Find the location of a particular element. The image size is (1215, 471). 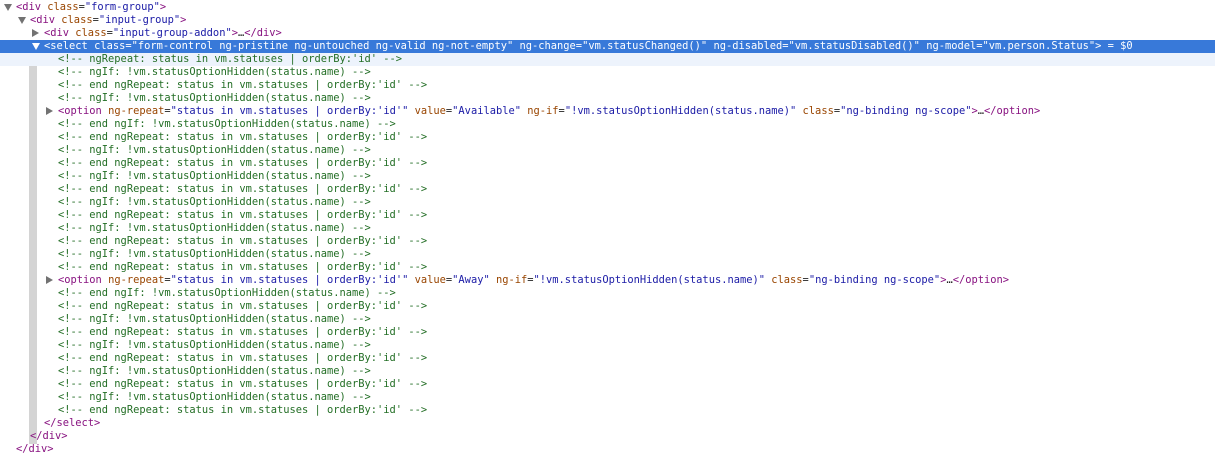

node-markup: </select> is located at coordinates (72, 423).